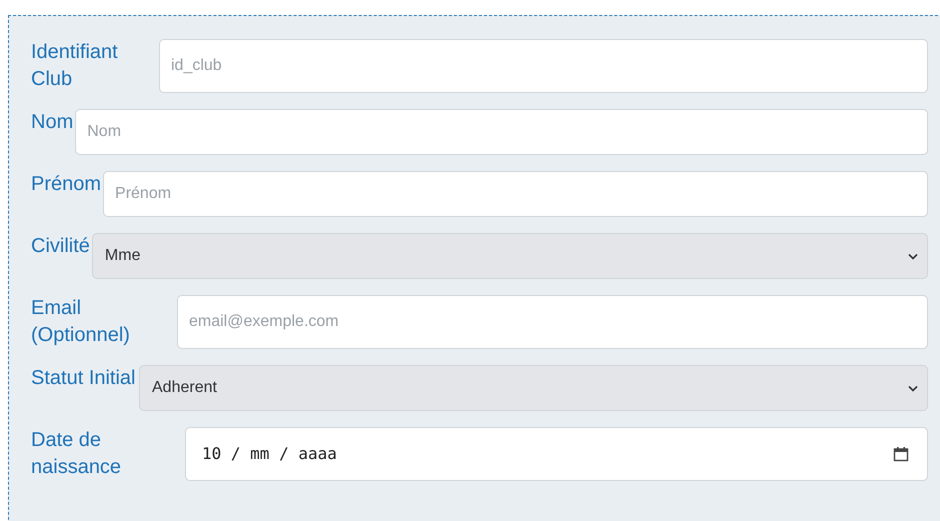  I want to click on date-field: 10 / mm / aaaa, so click(556, 454).